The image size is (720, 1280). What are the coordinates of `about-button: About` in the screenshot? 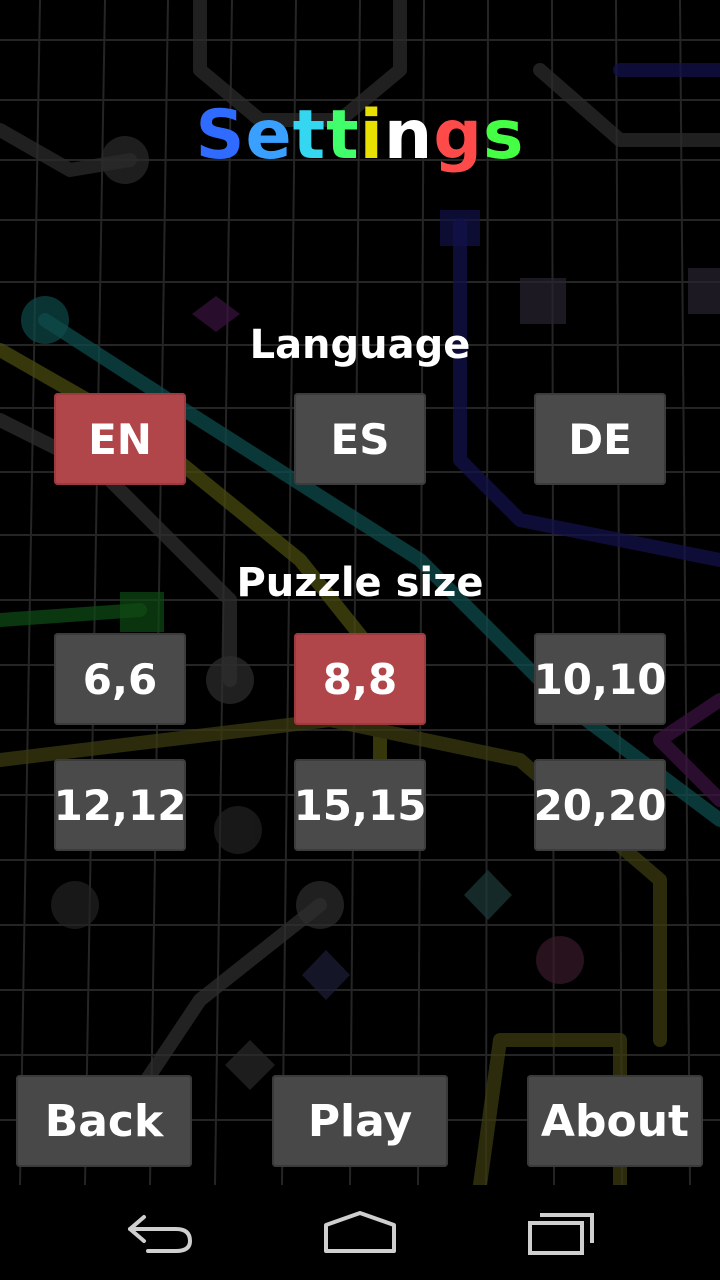 It's located at (615, 1121).